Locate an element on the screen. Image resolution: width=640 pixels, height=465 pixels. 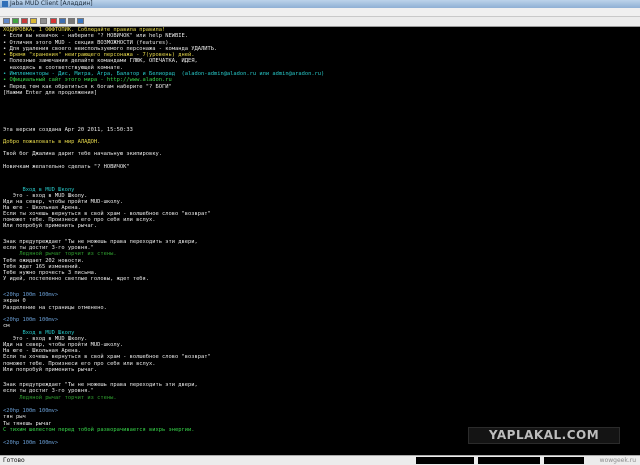
window-title: Jaba MUD Client [Аладдин] is located at coordinates (51, 3).